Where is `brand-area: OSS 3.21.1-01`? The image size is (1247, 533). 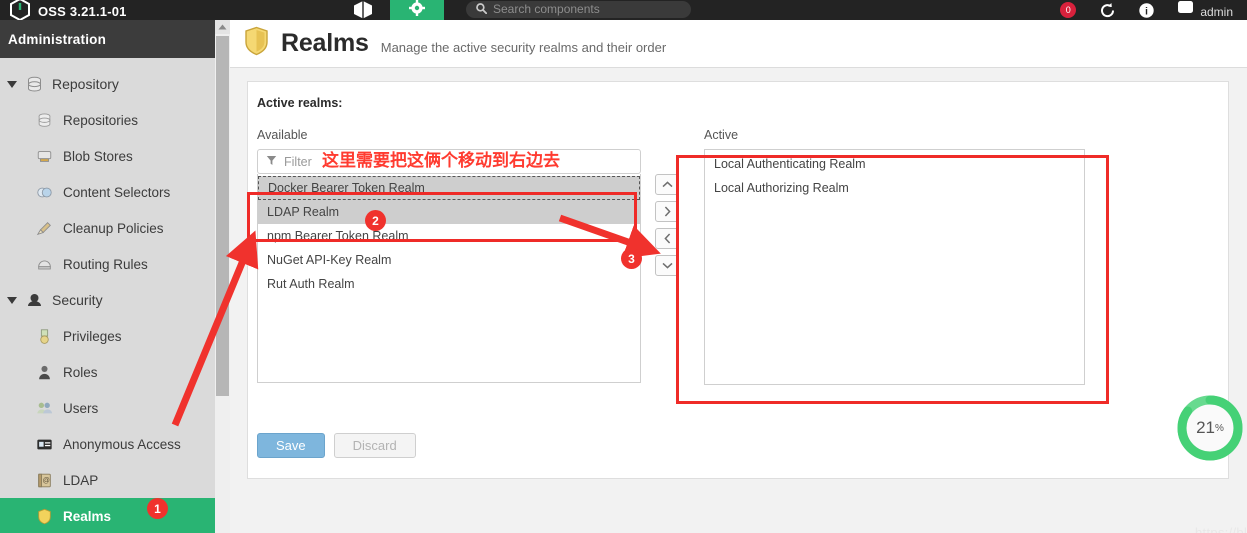
brand-area: OSS 3.21.1-01 is located at coordinates (115, 11).